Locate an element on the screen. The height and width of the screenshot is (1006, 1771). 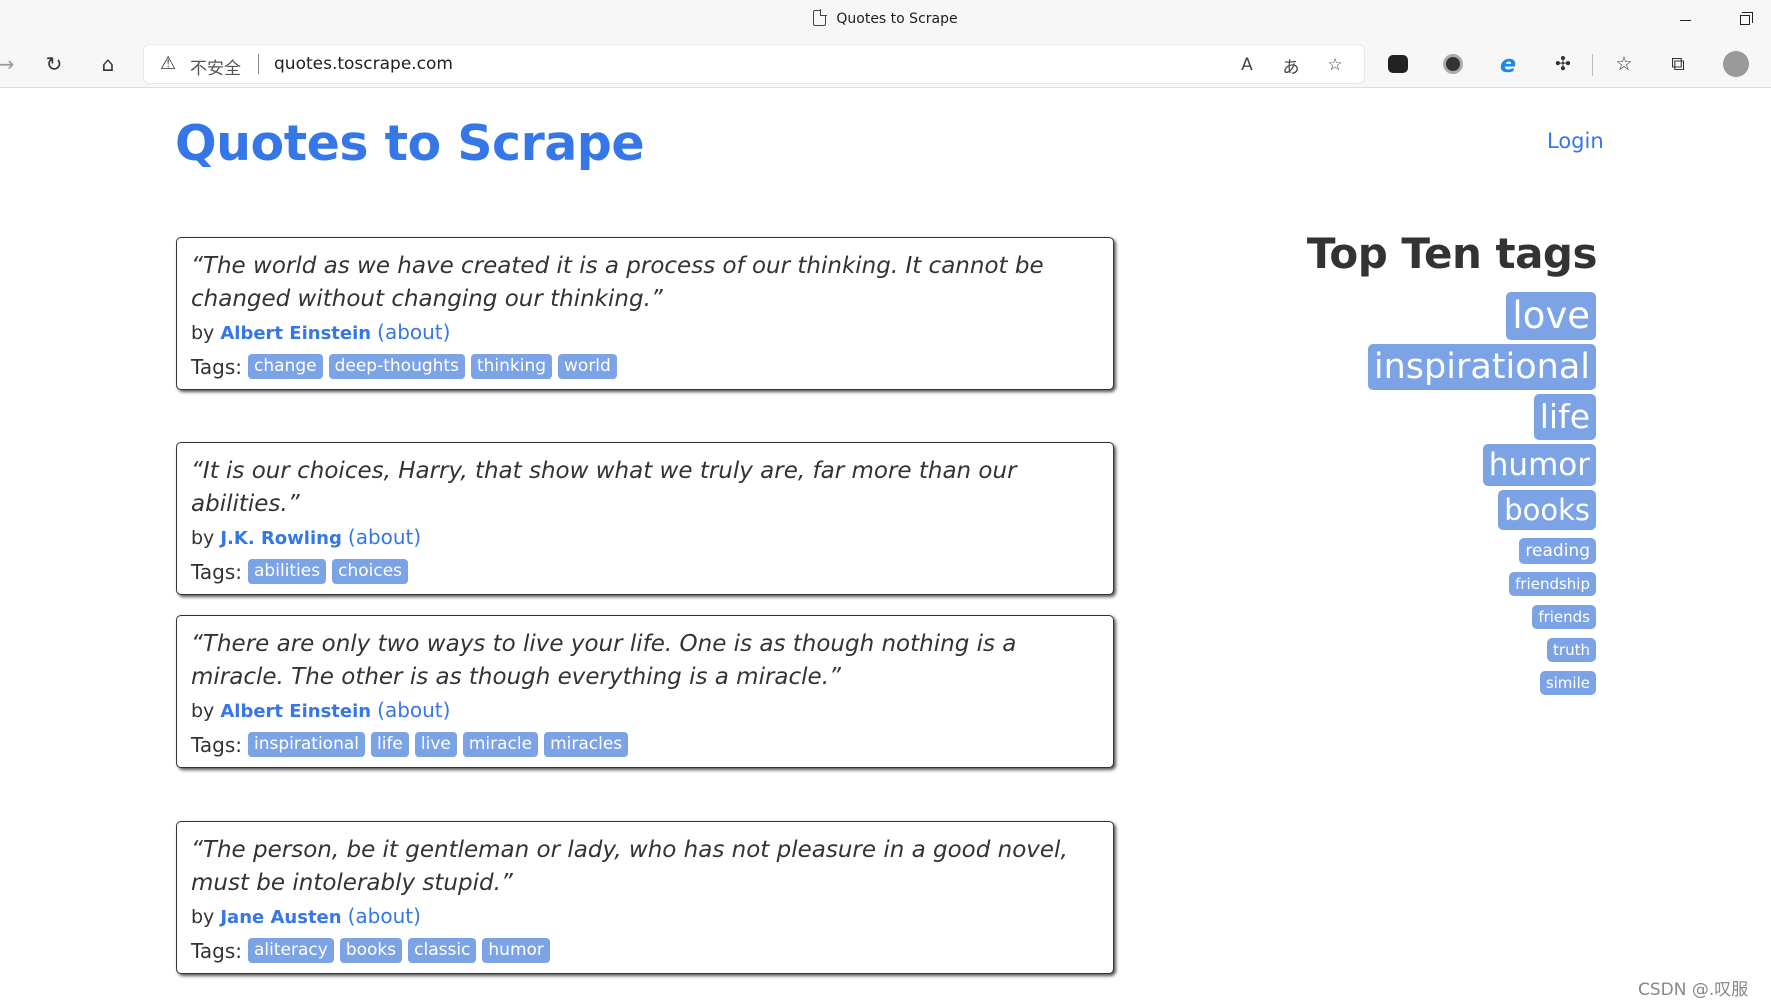
login-link: Login is located at coordinates (1575, 141).